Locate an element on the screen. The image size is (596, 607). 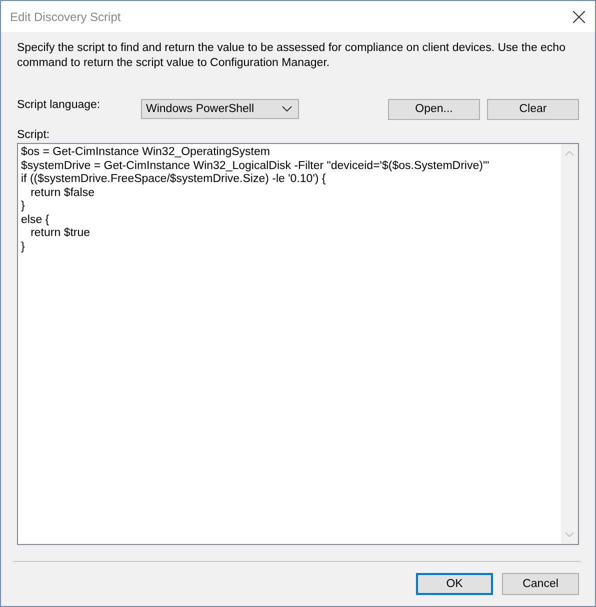
code-line: else { is located at coordinates (35, 220).